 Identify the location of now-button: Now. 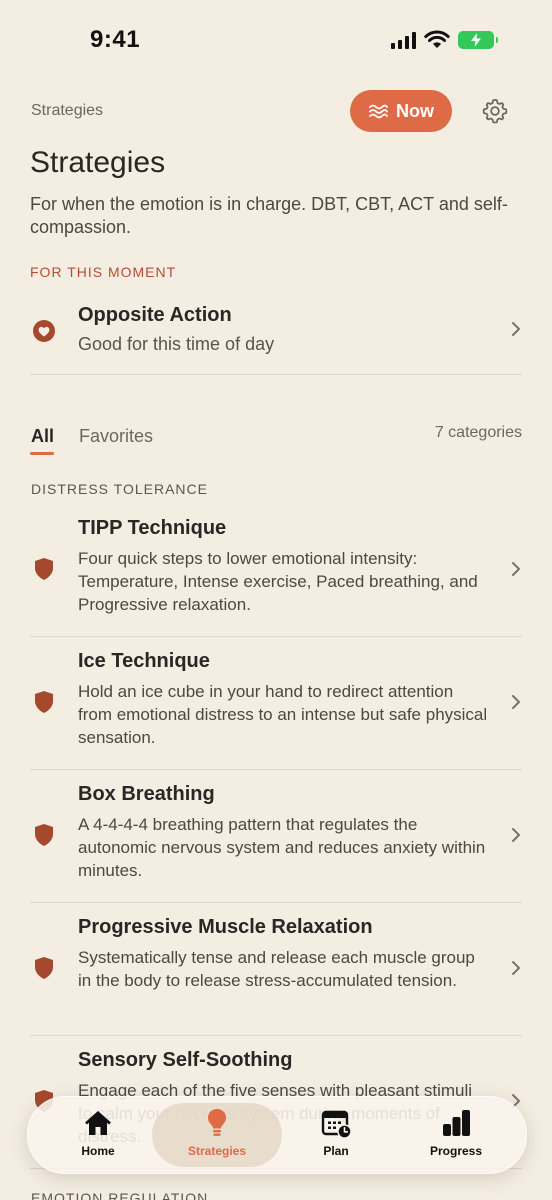
(401, 111).